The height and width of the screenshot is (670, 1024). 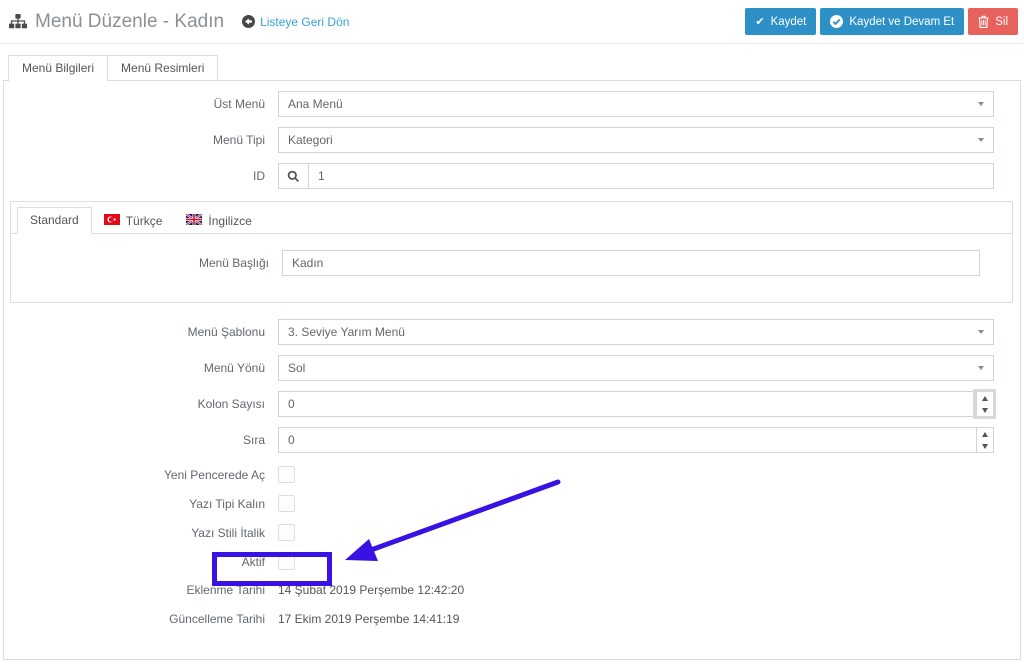 I want to click on main-tabs: Menü Bilgileri Menü Resimleri, so click(x=512, y=68).